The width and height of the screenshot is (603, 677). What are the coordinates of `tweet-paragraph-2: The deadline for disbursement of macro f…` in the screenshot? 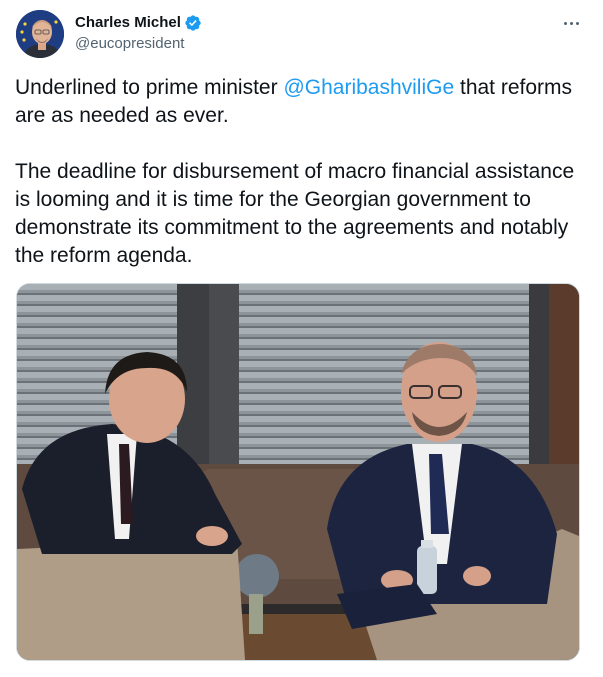 It's located at (295, 213).